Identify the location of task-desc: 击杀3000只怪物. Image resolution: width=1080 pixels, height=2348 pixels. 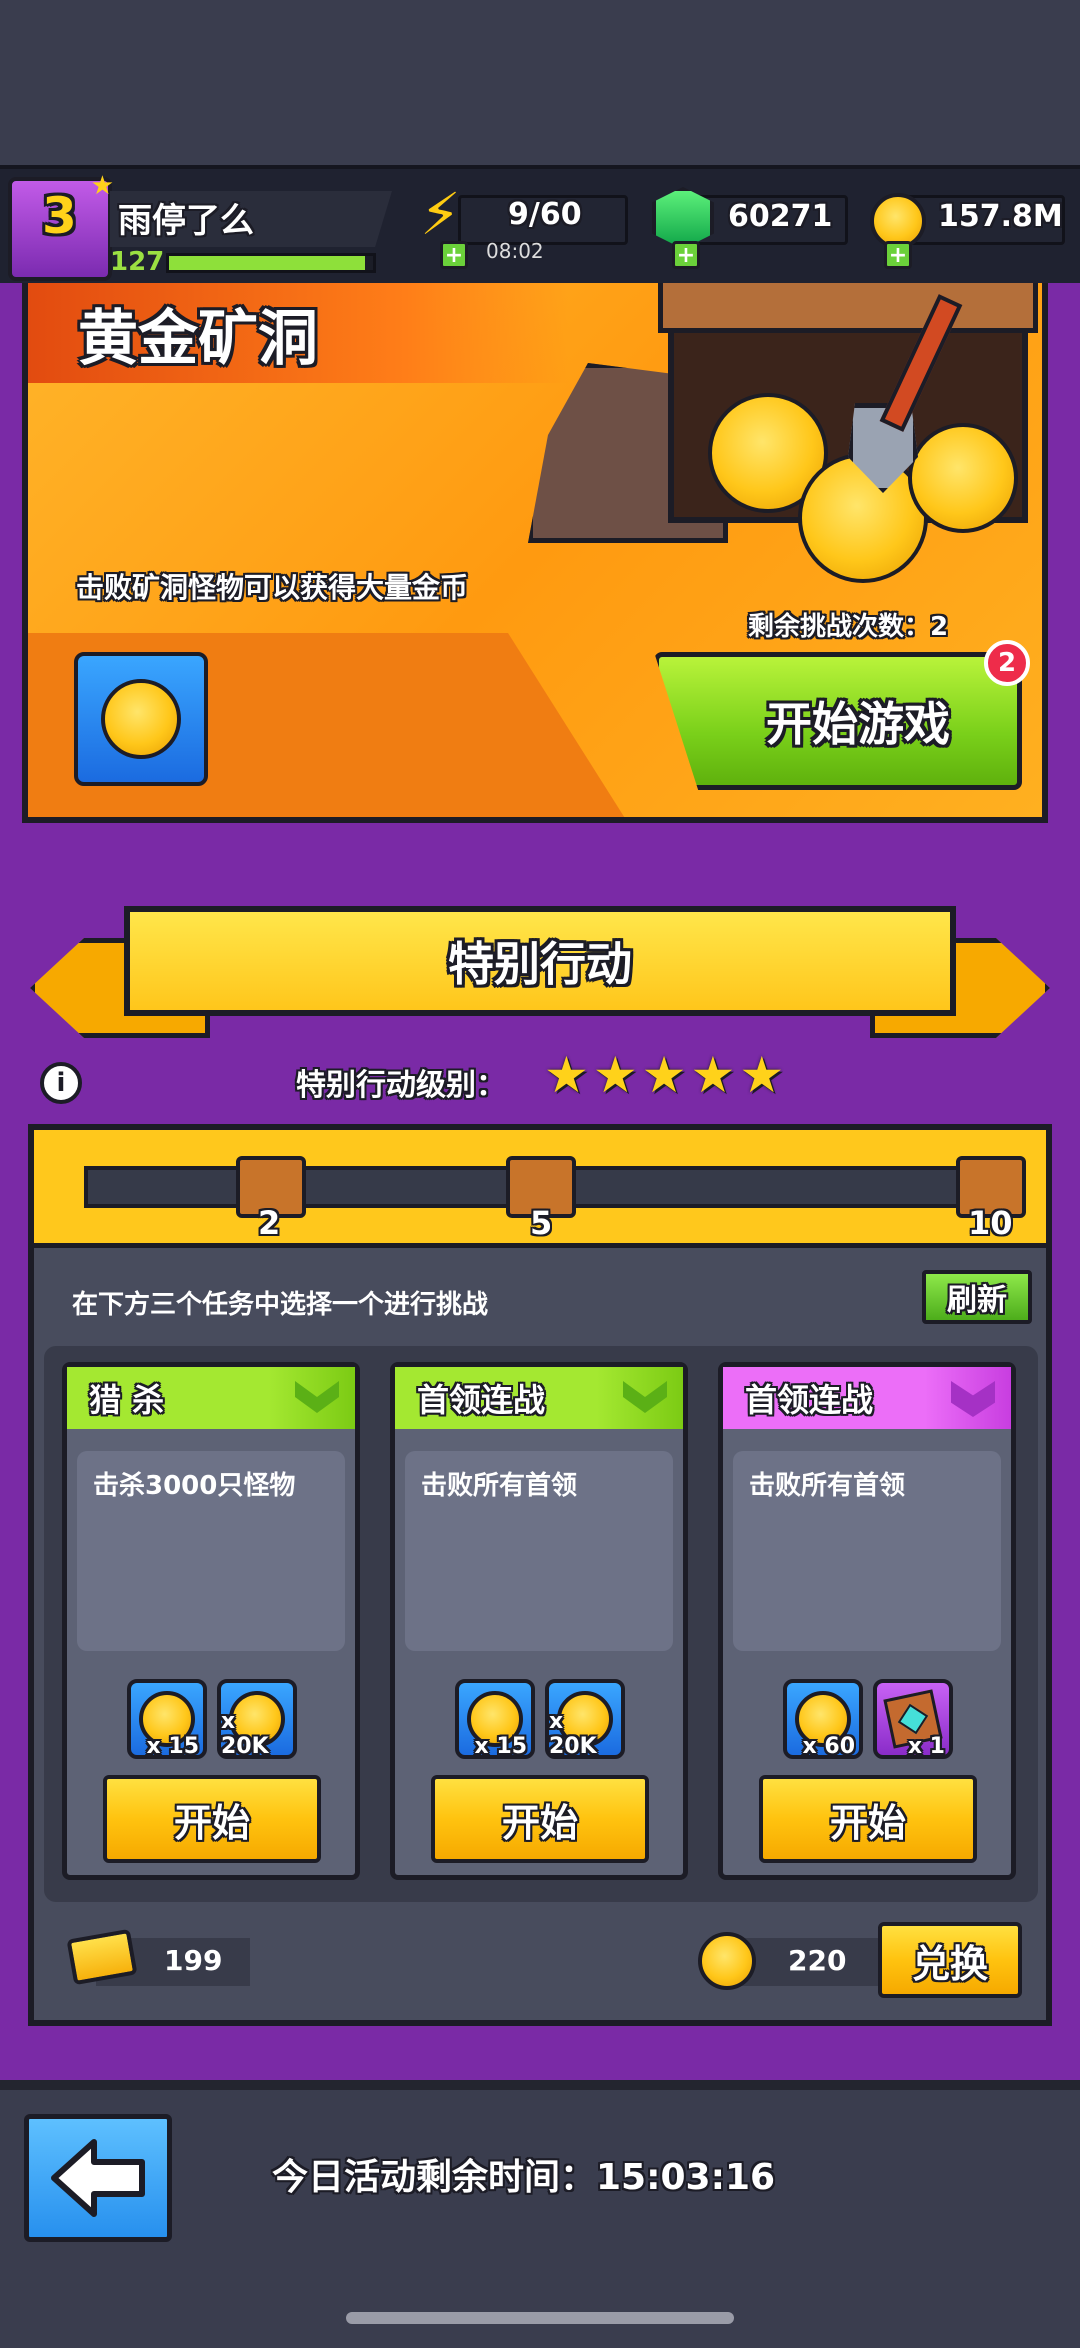
(194, 1486).